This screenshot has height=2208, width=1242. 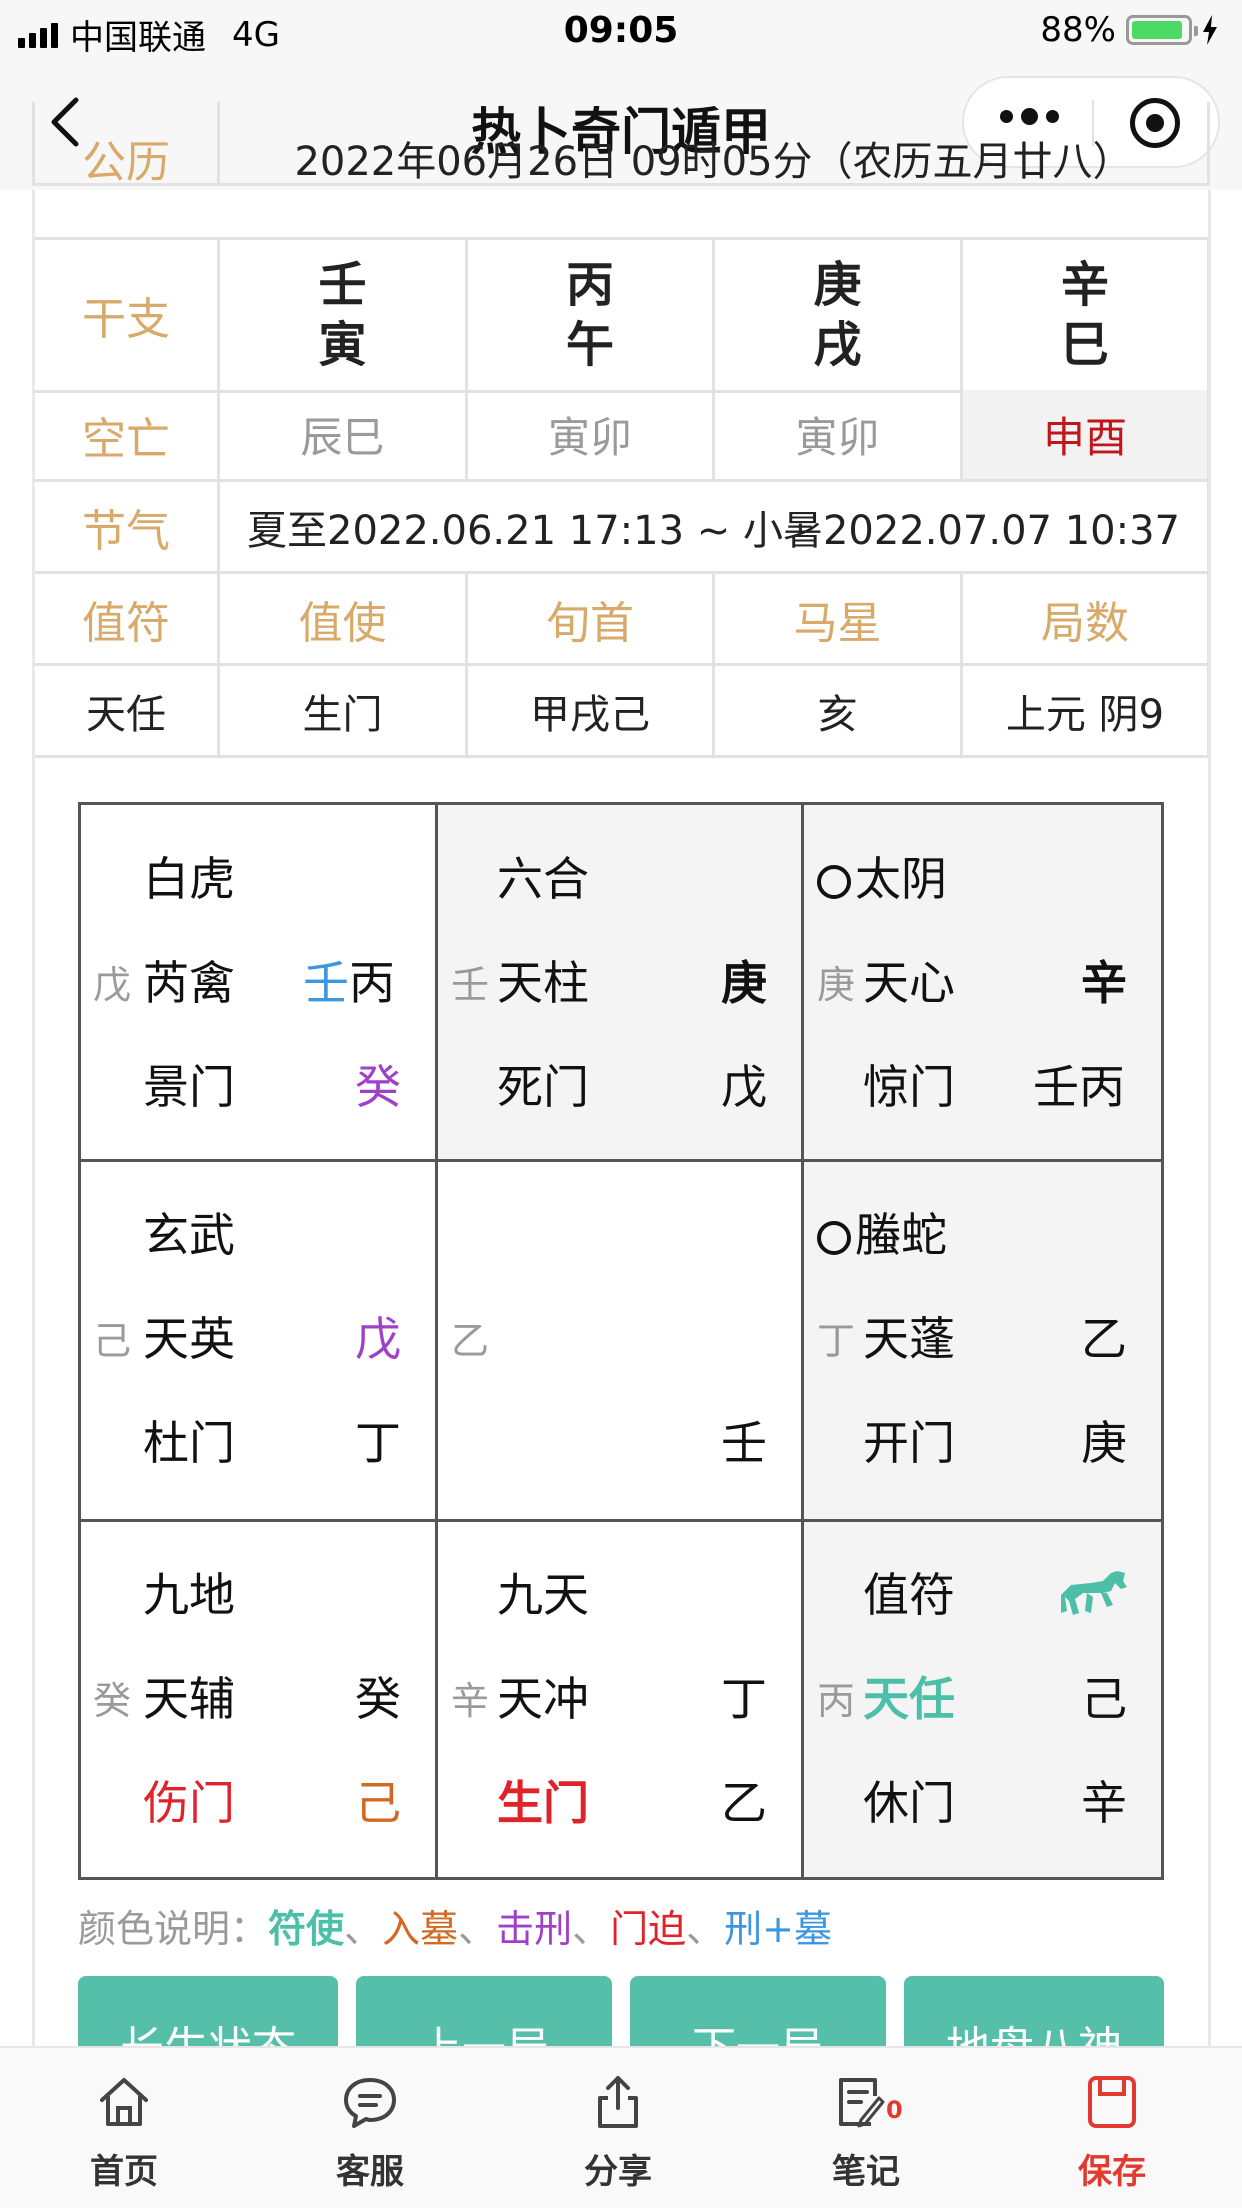 What do you see at coordinates (124, 2172) in the screenshot?
I see `tab-label: 首页` at bounding box center [124, 2172].